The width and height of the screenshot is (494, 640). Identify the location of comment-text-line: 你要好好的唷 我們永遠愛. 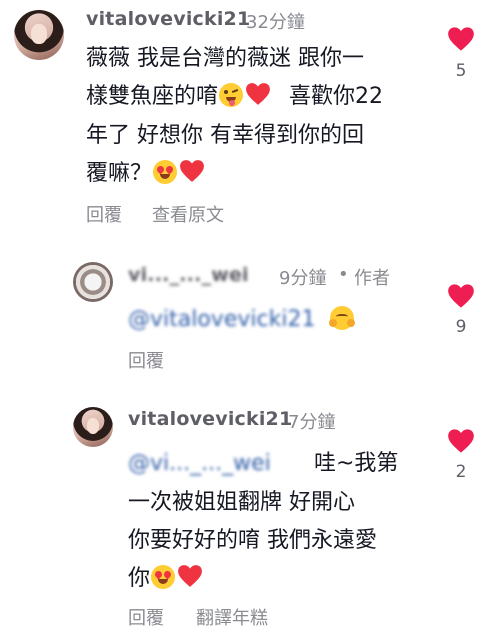
(252, 540).